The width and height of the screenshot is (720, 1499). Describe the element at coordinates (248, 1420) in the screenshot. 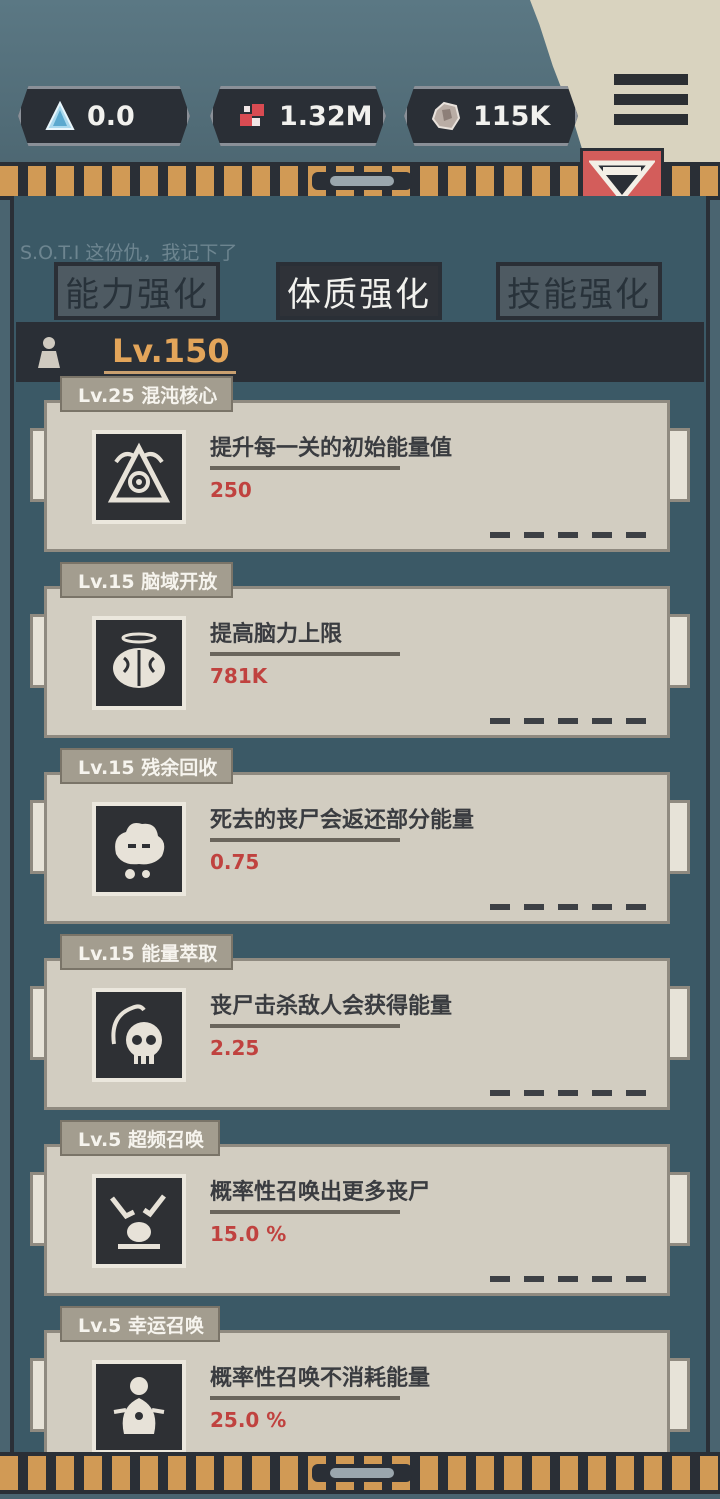

I see `skill-value: 25.0 %` at that location.